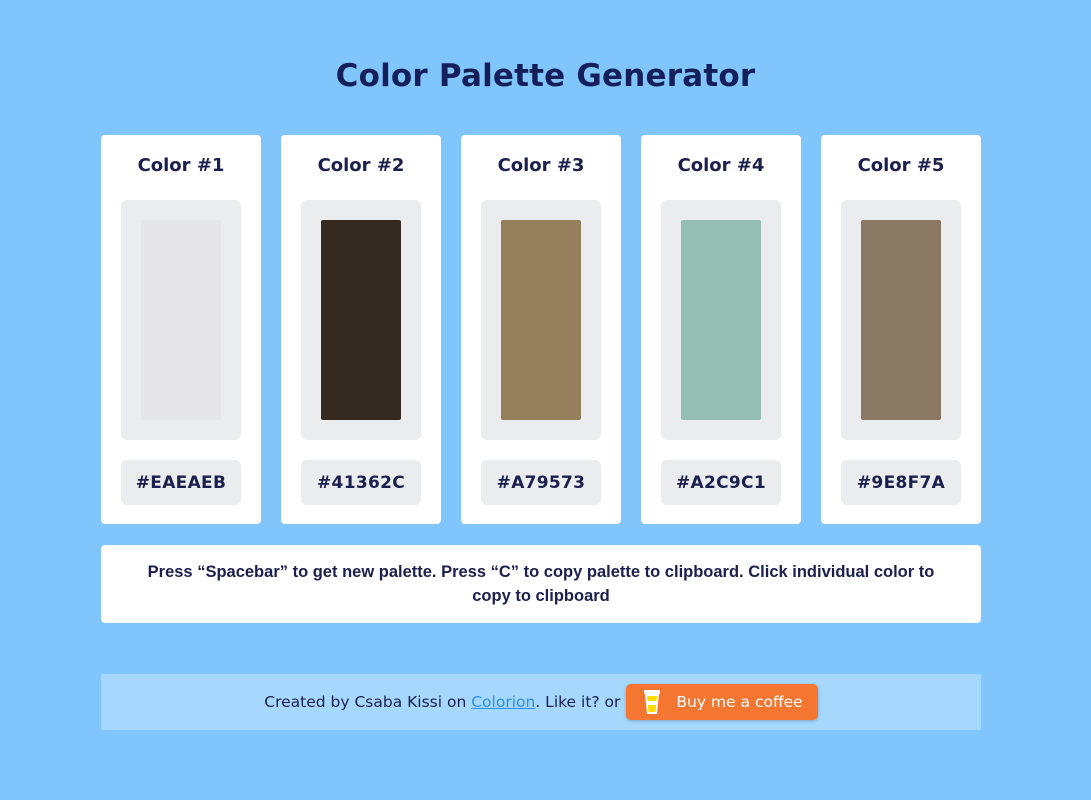 This screenshot has width=1091, height=800. I want to click on color-card-1: Color #1 #EAEAEB, so click(181, 329).